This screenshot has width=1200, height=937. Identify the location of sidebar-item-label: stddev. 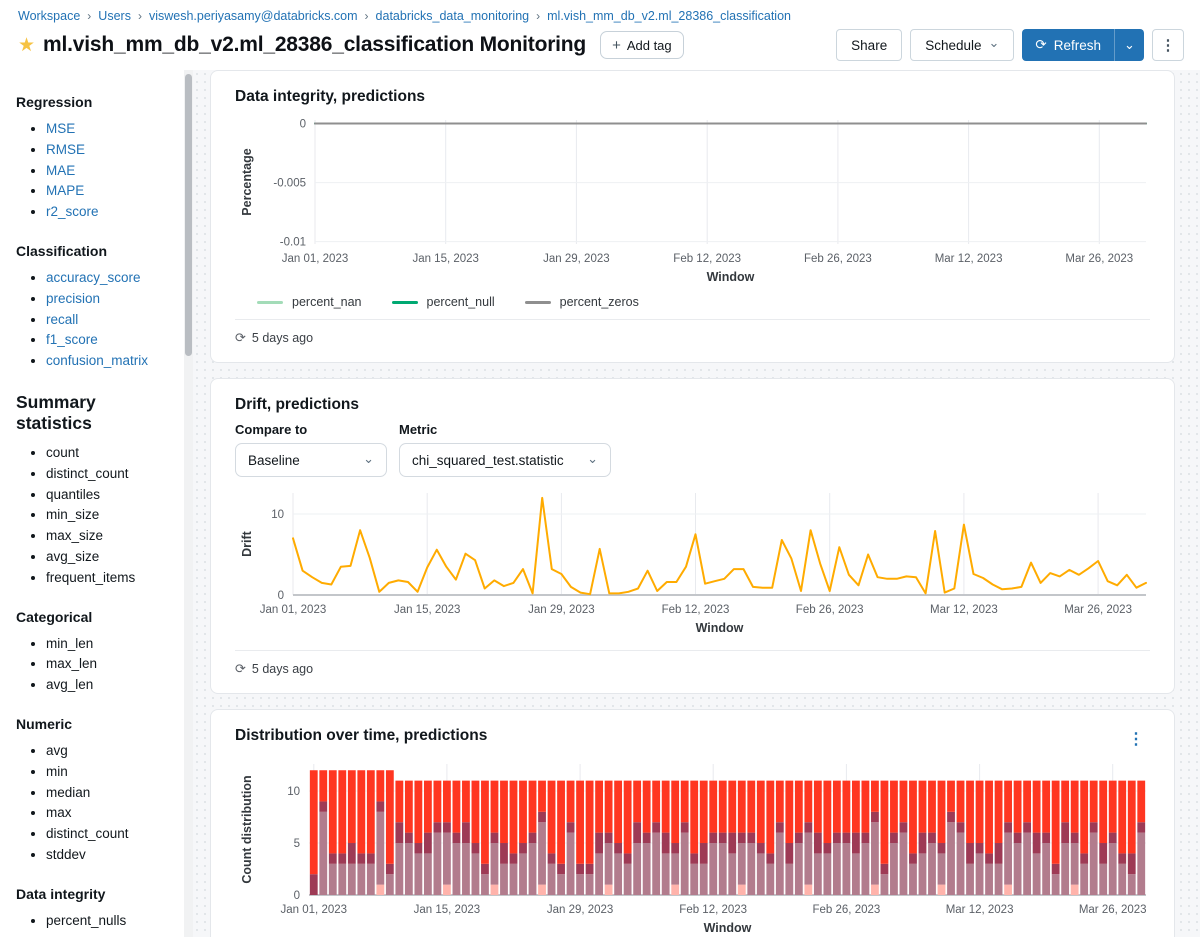
(66, 854).